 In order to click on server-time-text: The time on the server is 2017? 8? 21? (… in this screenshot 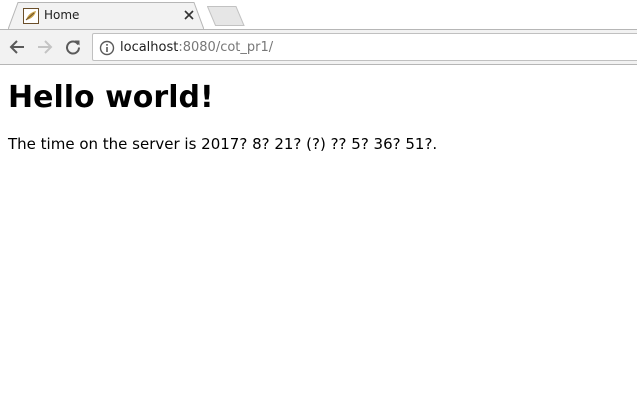, I will do `click(223, 144)`.